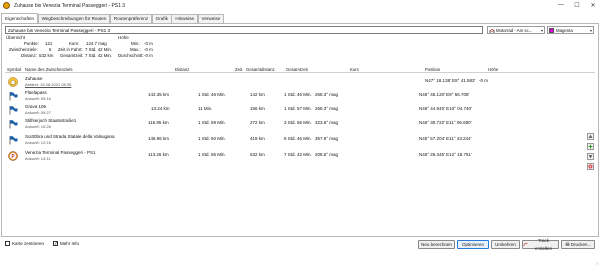 The image size is (600, 266). Describe the element at coordinates (543, 244) in the screenshot. I see `create-track-label: Track erstellen` at that location.